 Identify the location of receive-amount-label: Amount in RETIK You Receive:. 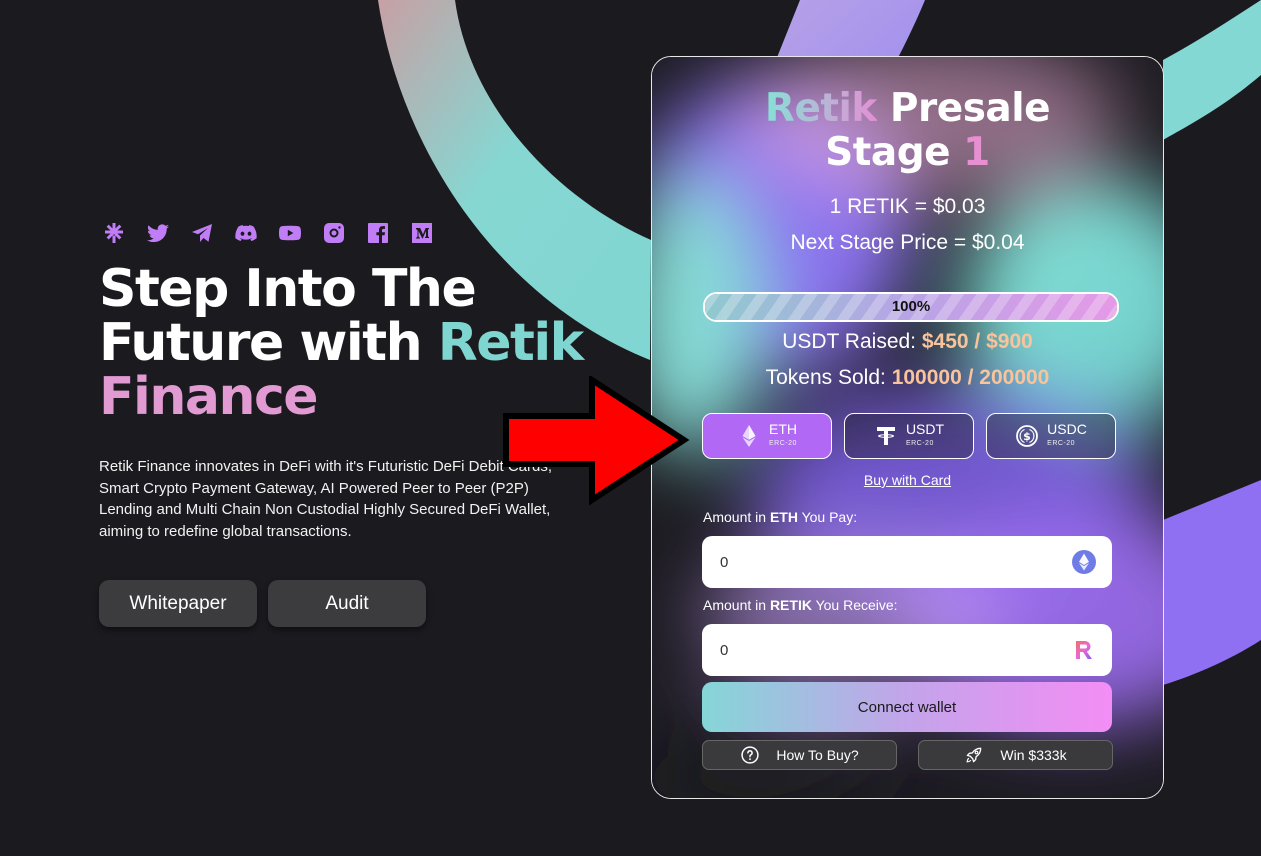
(800, 605).